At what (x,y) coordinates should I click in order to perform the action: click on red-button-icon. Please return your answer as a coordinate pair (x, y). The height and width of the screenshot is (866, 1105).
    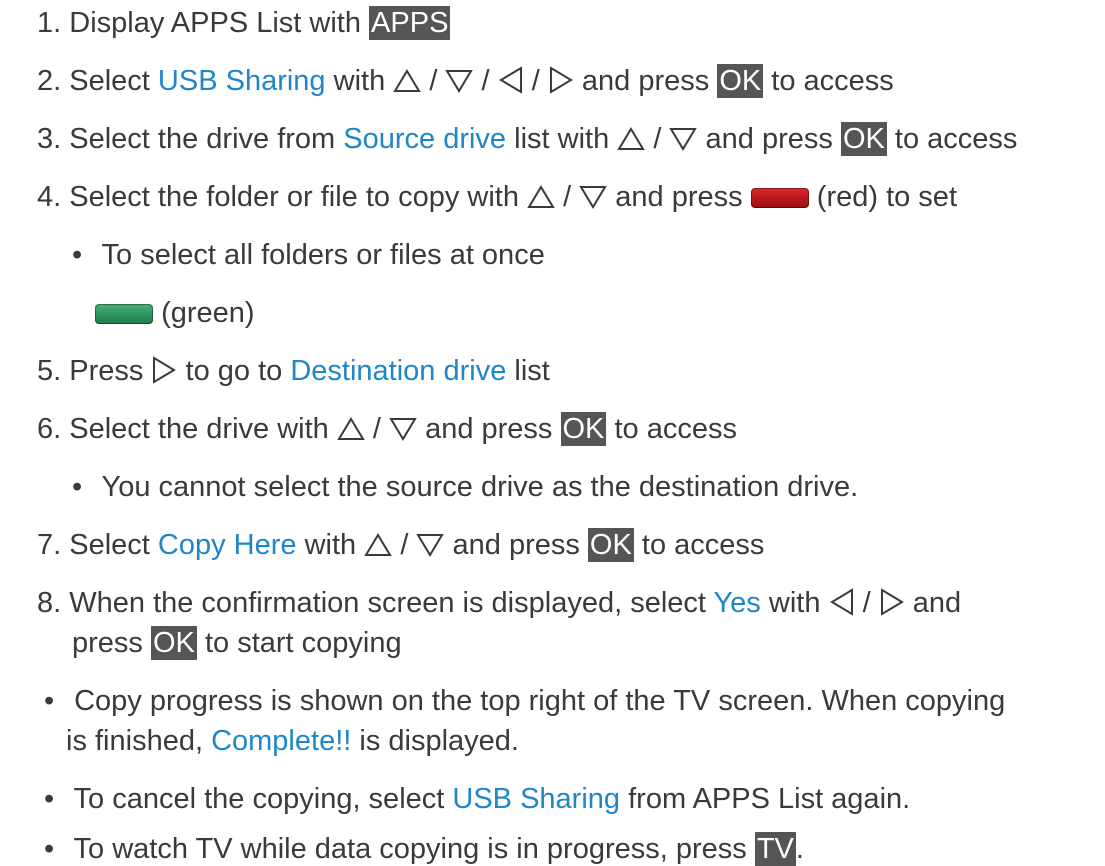
    Looking at the image, I should click on (779, 198).